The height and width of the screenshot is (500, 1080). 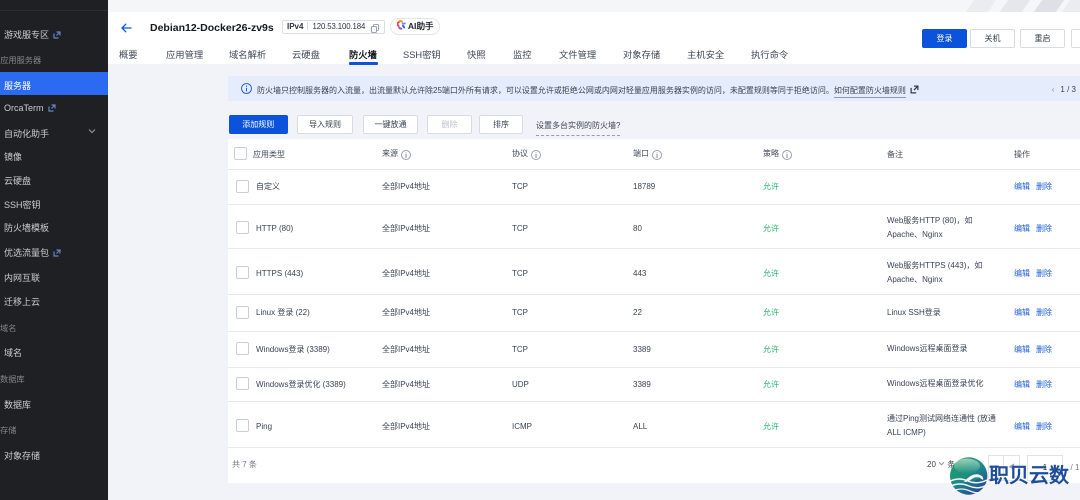 I want to click on svg-text: 职贝云数, so click(x=1029, y=475).